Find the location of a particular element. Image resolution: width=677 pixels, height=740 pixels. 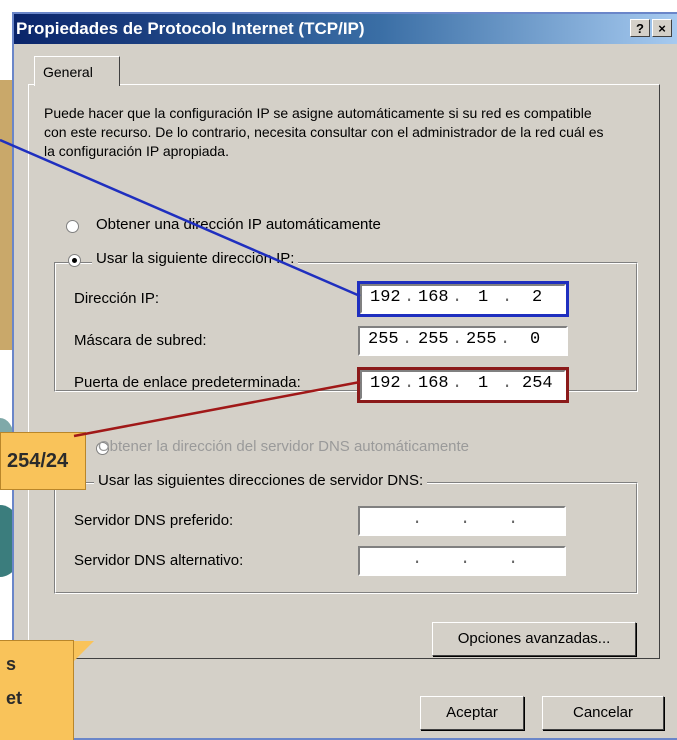

tab-general: General is located at coordinates (77, 71).